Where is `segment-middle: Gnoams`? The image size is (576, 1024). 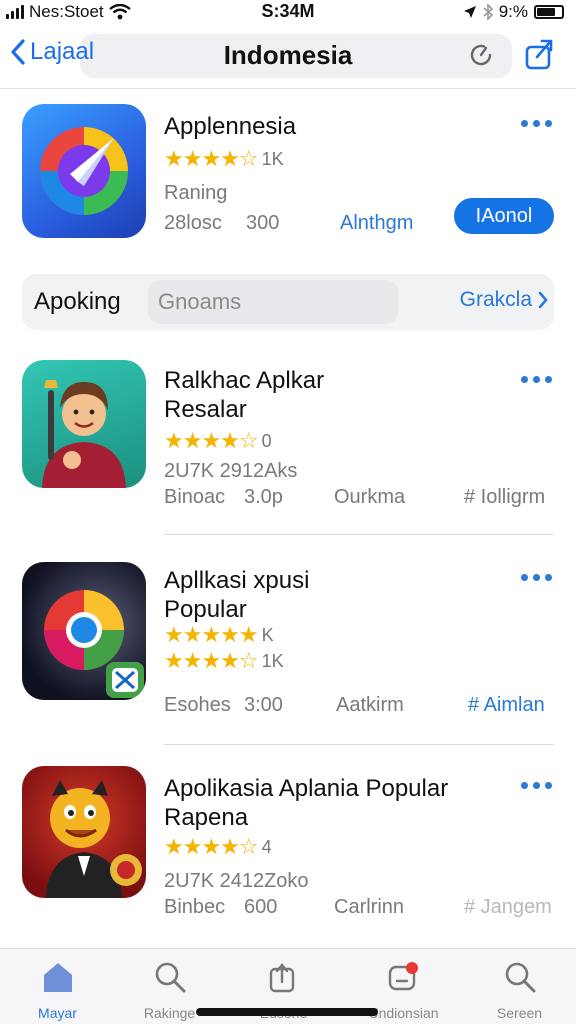
segment-middle: Gnoams is located at coordinates (273, 302).